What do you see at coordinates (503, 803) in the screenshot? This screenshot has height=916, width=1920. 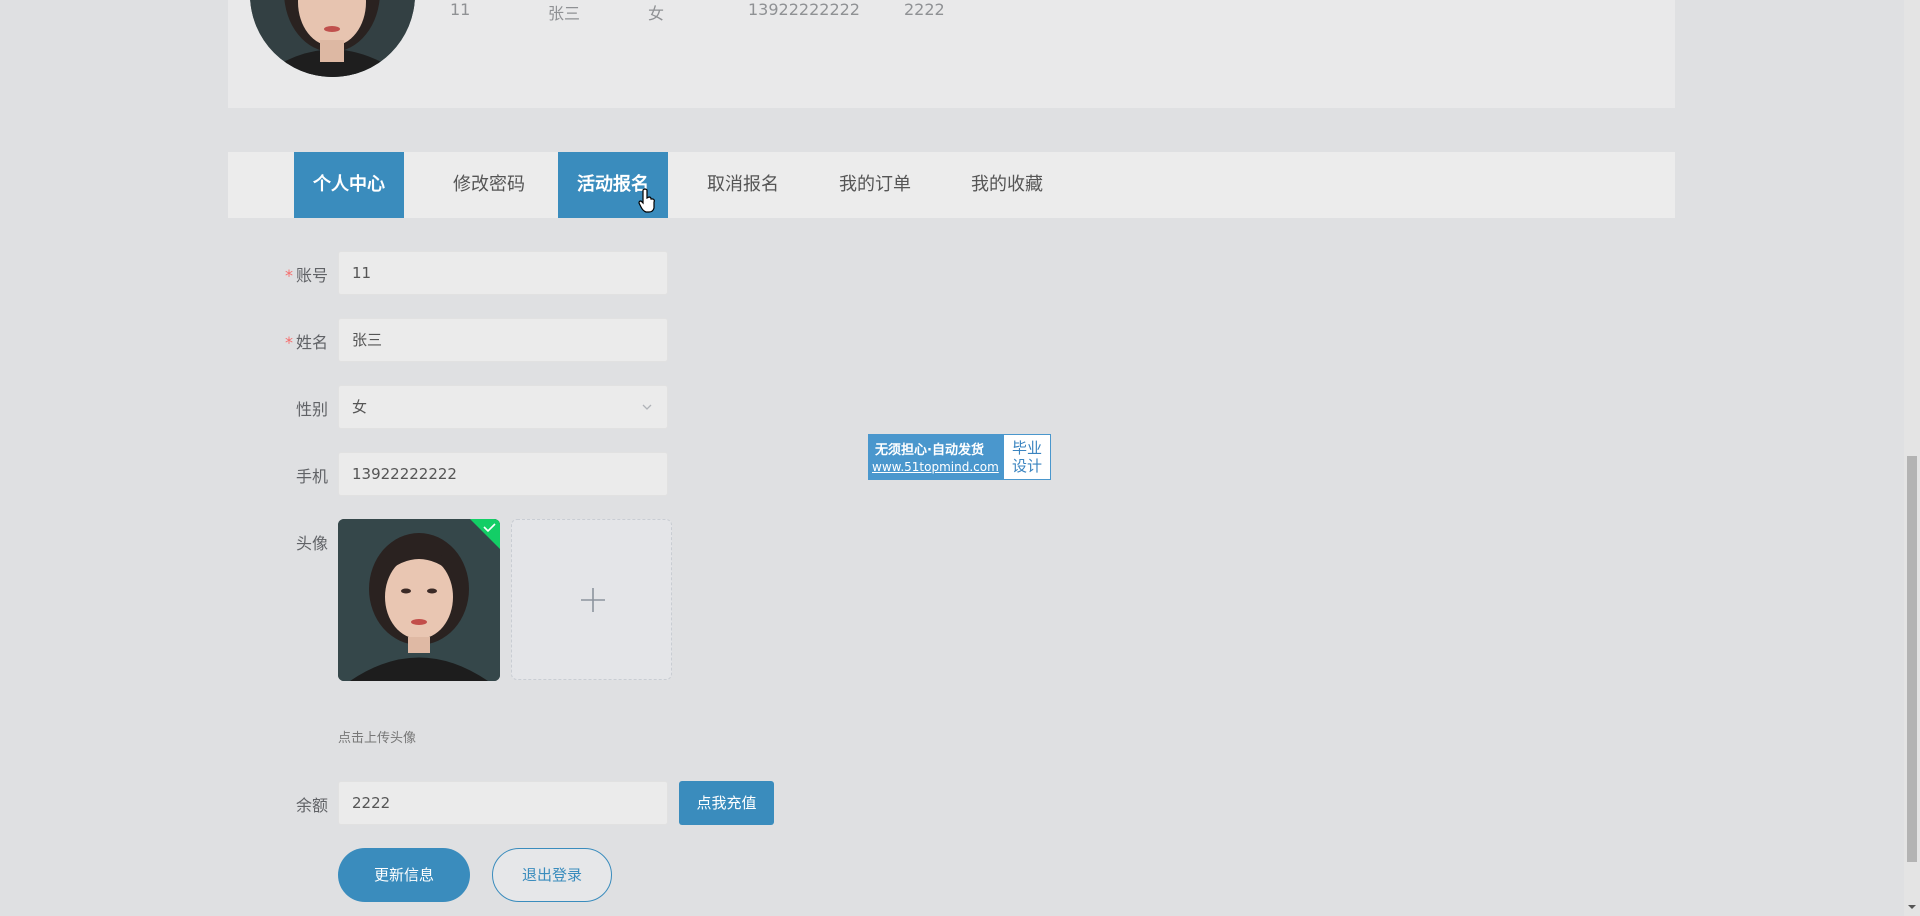 I see `balance-input: 2222` at bounding box center [503, 803].